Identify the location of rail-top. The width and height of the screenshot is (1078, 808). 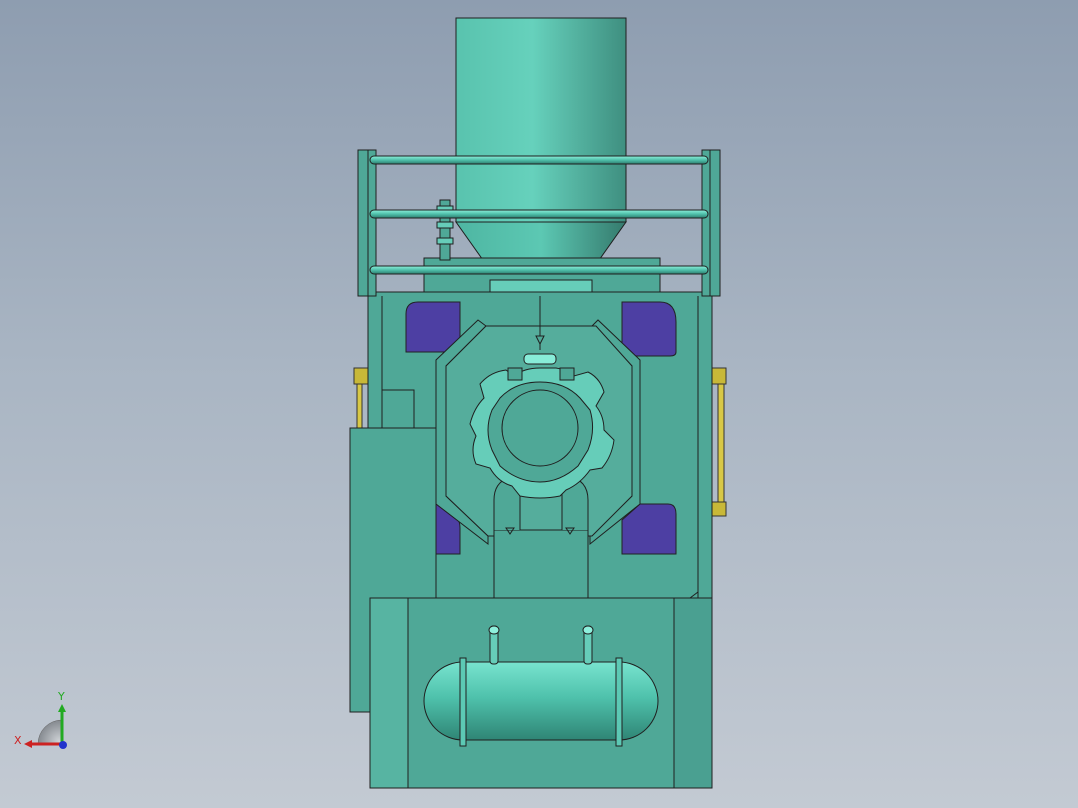
(539, 160).